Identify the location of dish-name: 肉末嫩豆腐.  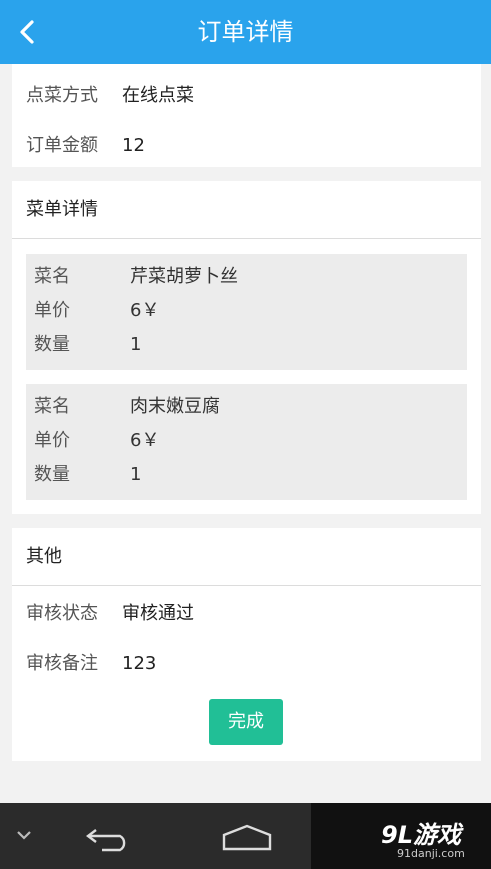
(175, 406).